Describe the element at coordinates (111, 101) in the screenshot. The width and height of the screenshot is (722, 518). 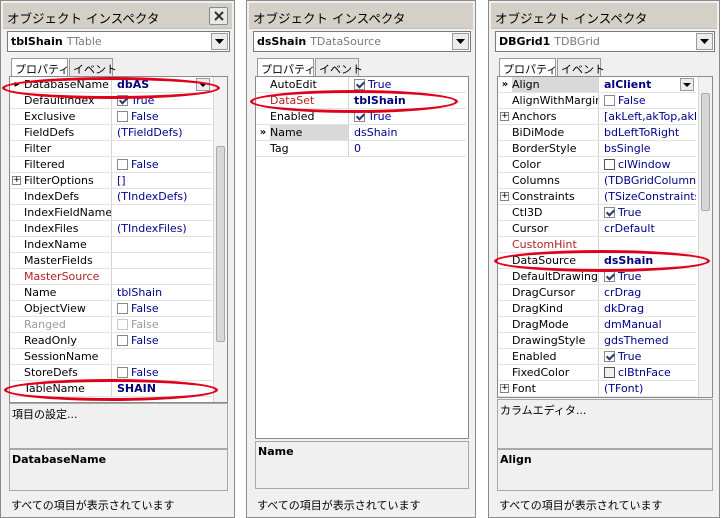
I see `property-row: DefaultIndex True` at that location.